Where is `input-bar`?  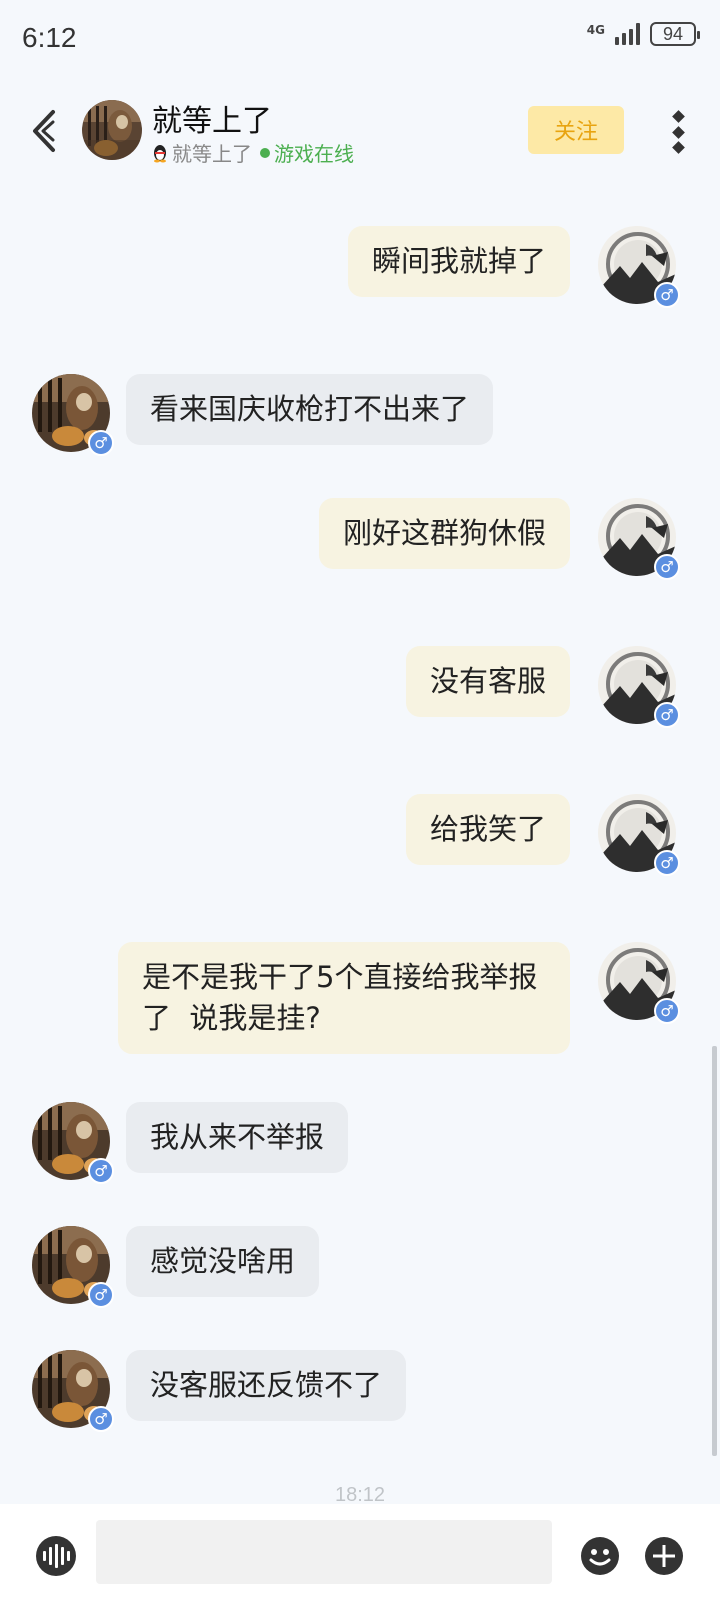 input-bar is located at coordinates (360, 1552).